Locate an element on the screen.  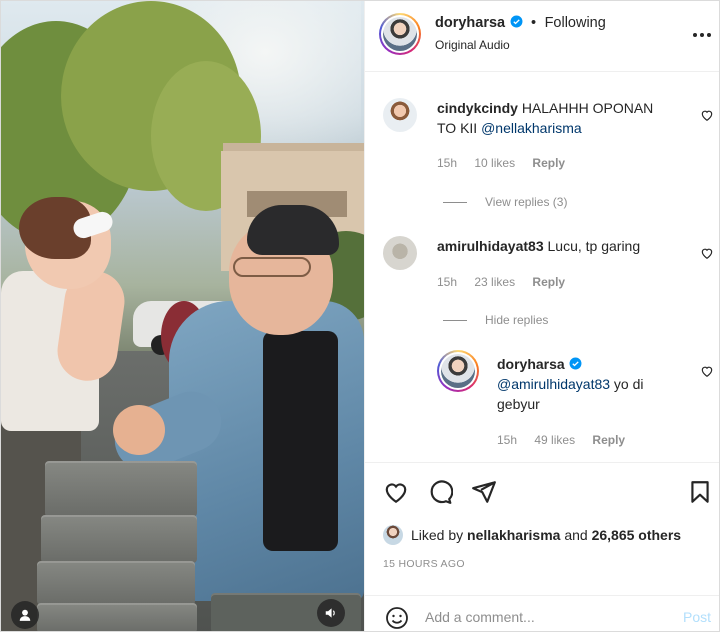
view-replies-button: View replies (3) is located at coordinates (505, 202).